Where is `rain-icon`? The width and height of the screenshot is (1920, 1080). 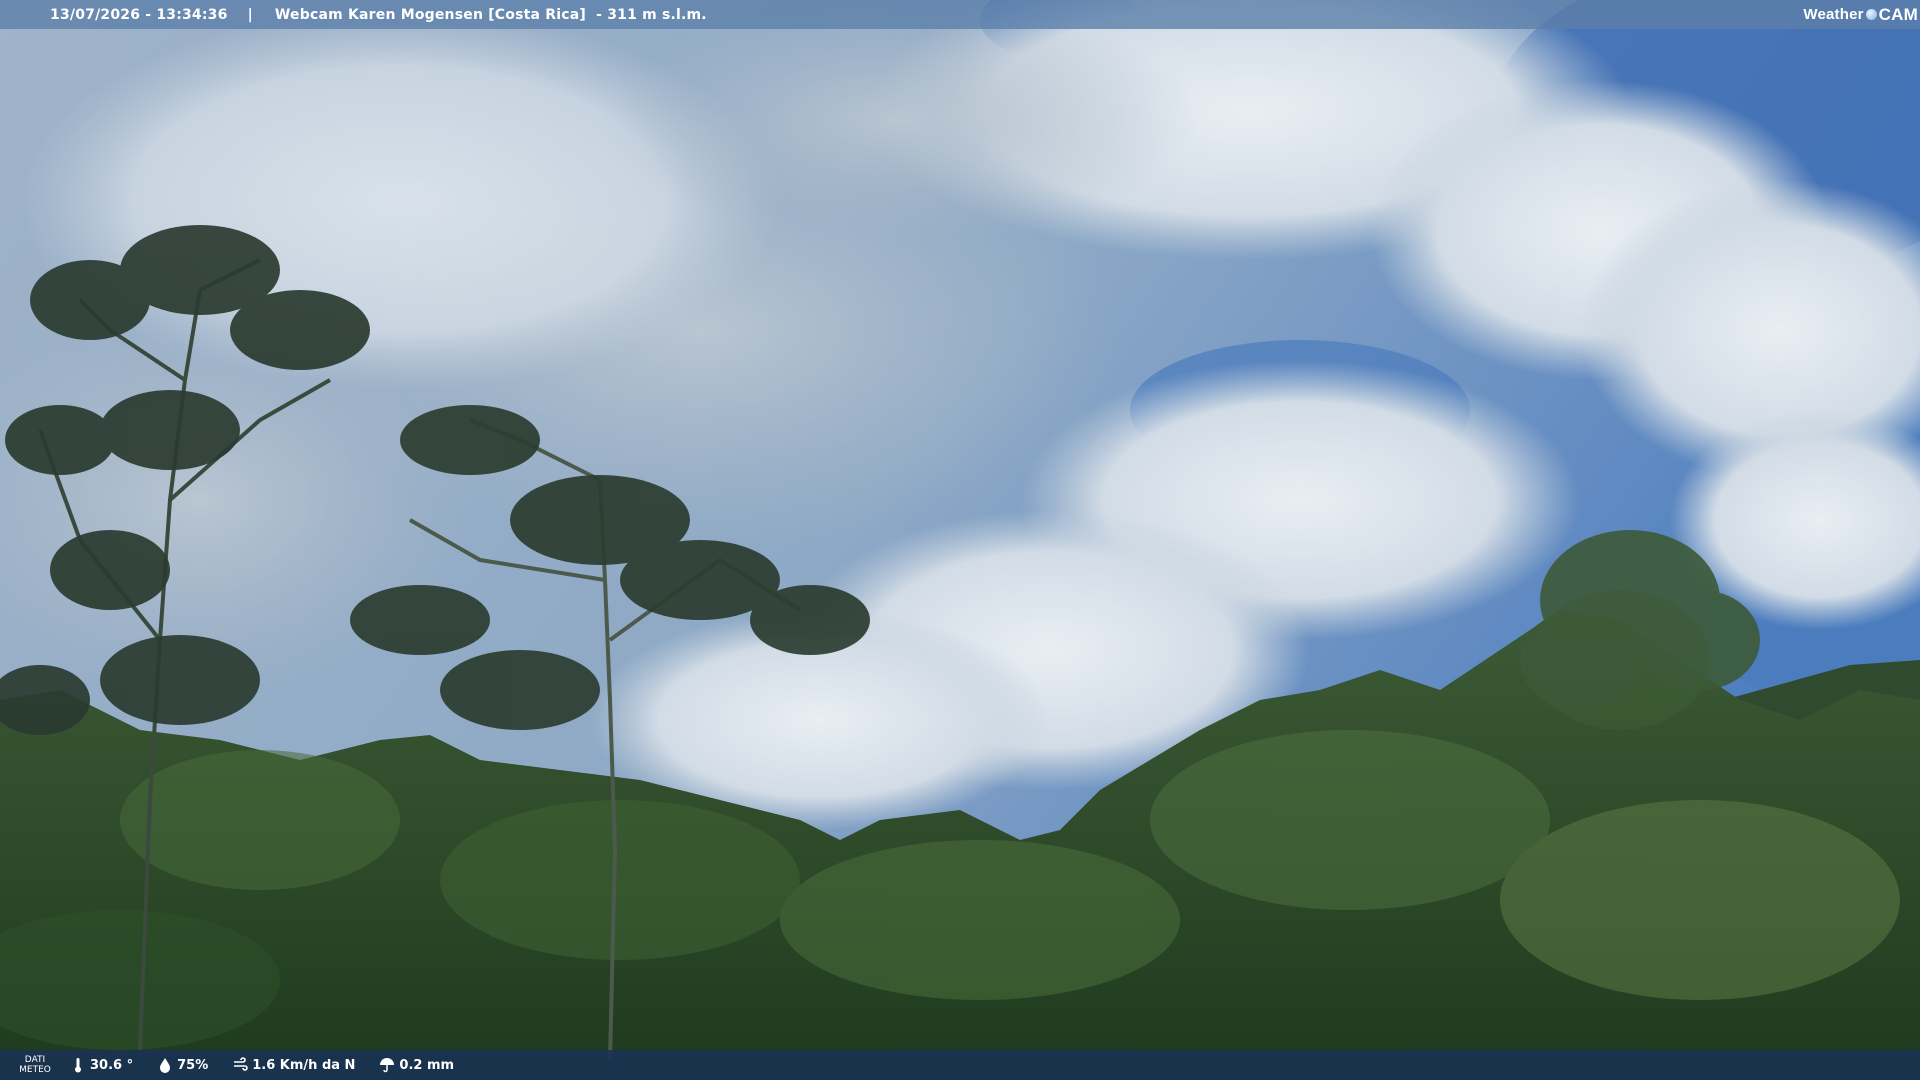
rain-icon is located at coordinates (387, 1065).